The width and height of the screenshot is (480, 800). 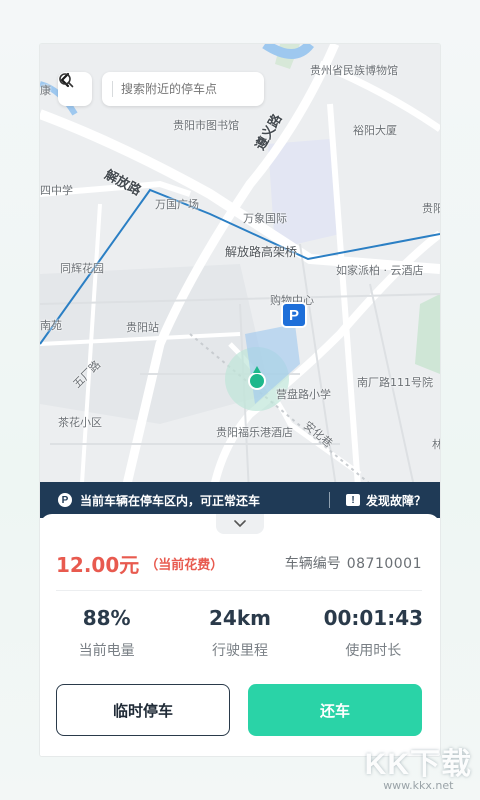 I want to click on search-input, so click(x=177, y=89).